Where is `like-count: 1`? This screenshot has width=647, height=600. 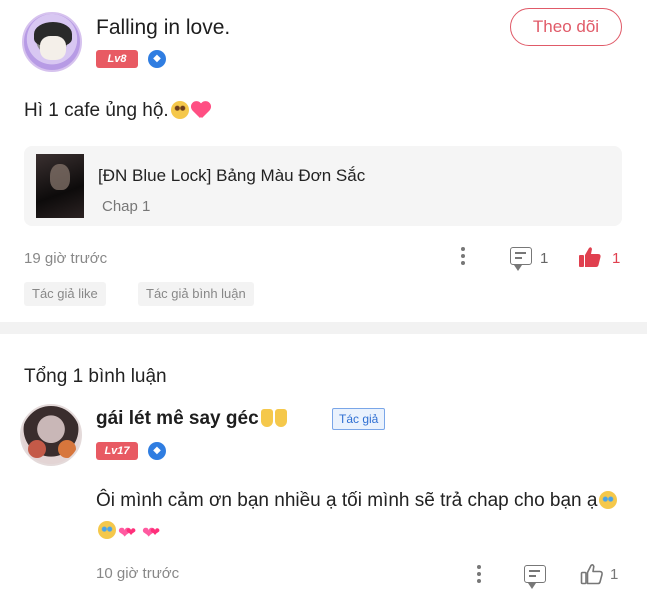 like-count: 1 is located at coordinates (616, 258).